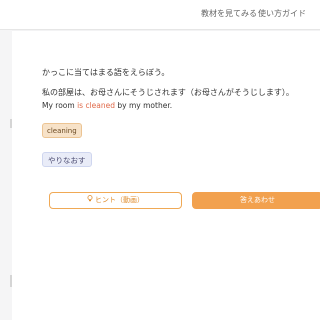  I want to click on english-after: by my mother., so click(144, 105).